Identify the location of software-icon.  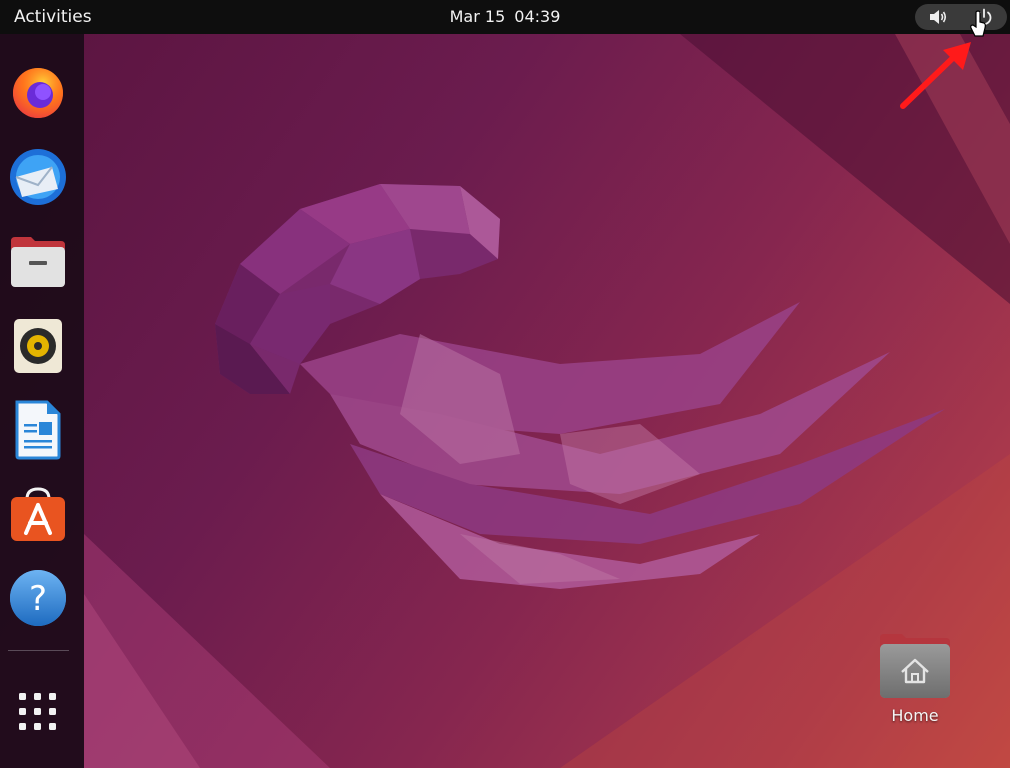
(38, 514).